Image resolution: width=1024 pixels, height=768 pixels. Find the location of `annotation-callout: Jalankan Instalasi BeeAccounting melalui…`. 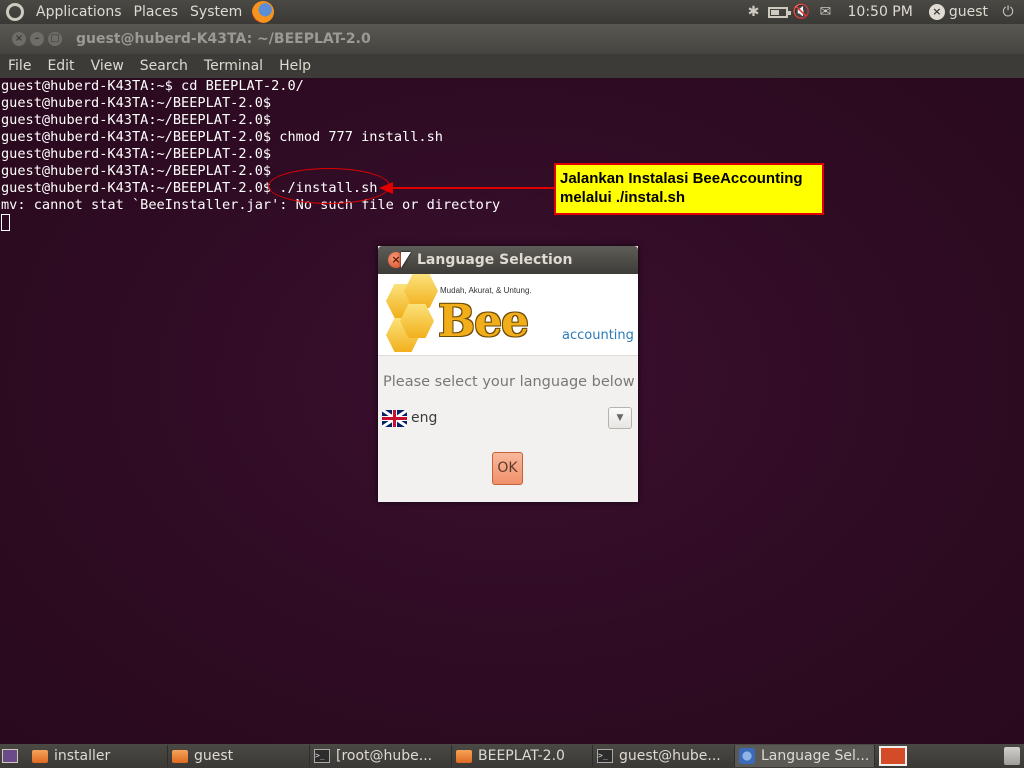

annotation-callout: Jalankan Instalasi BeeAccounting melalui… is located at coordinates (689, 189).